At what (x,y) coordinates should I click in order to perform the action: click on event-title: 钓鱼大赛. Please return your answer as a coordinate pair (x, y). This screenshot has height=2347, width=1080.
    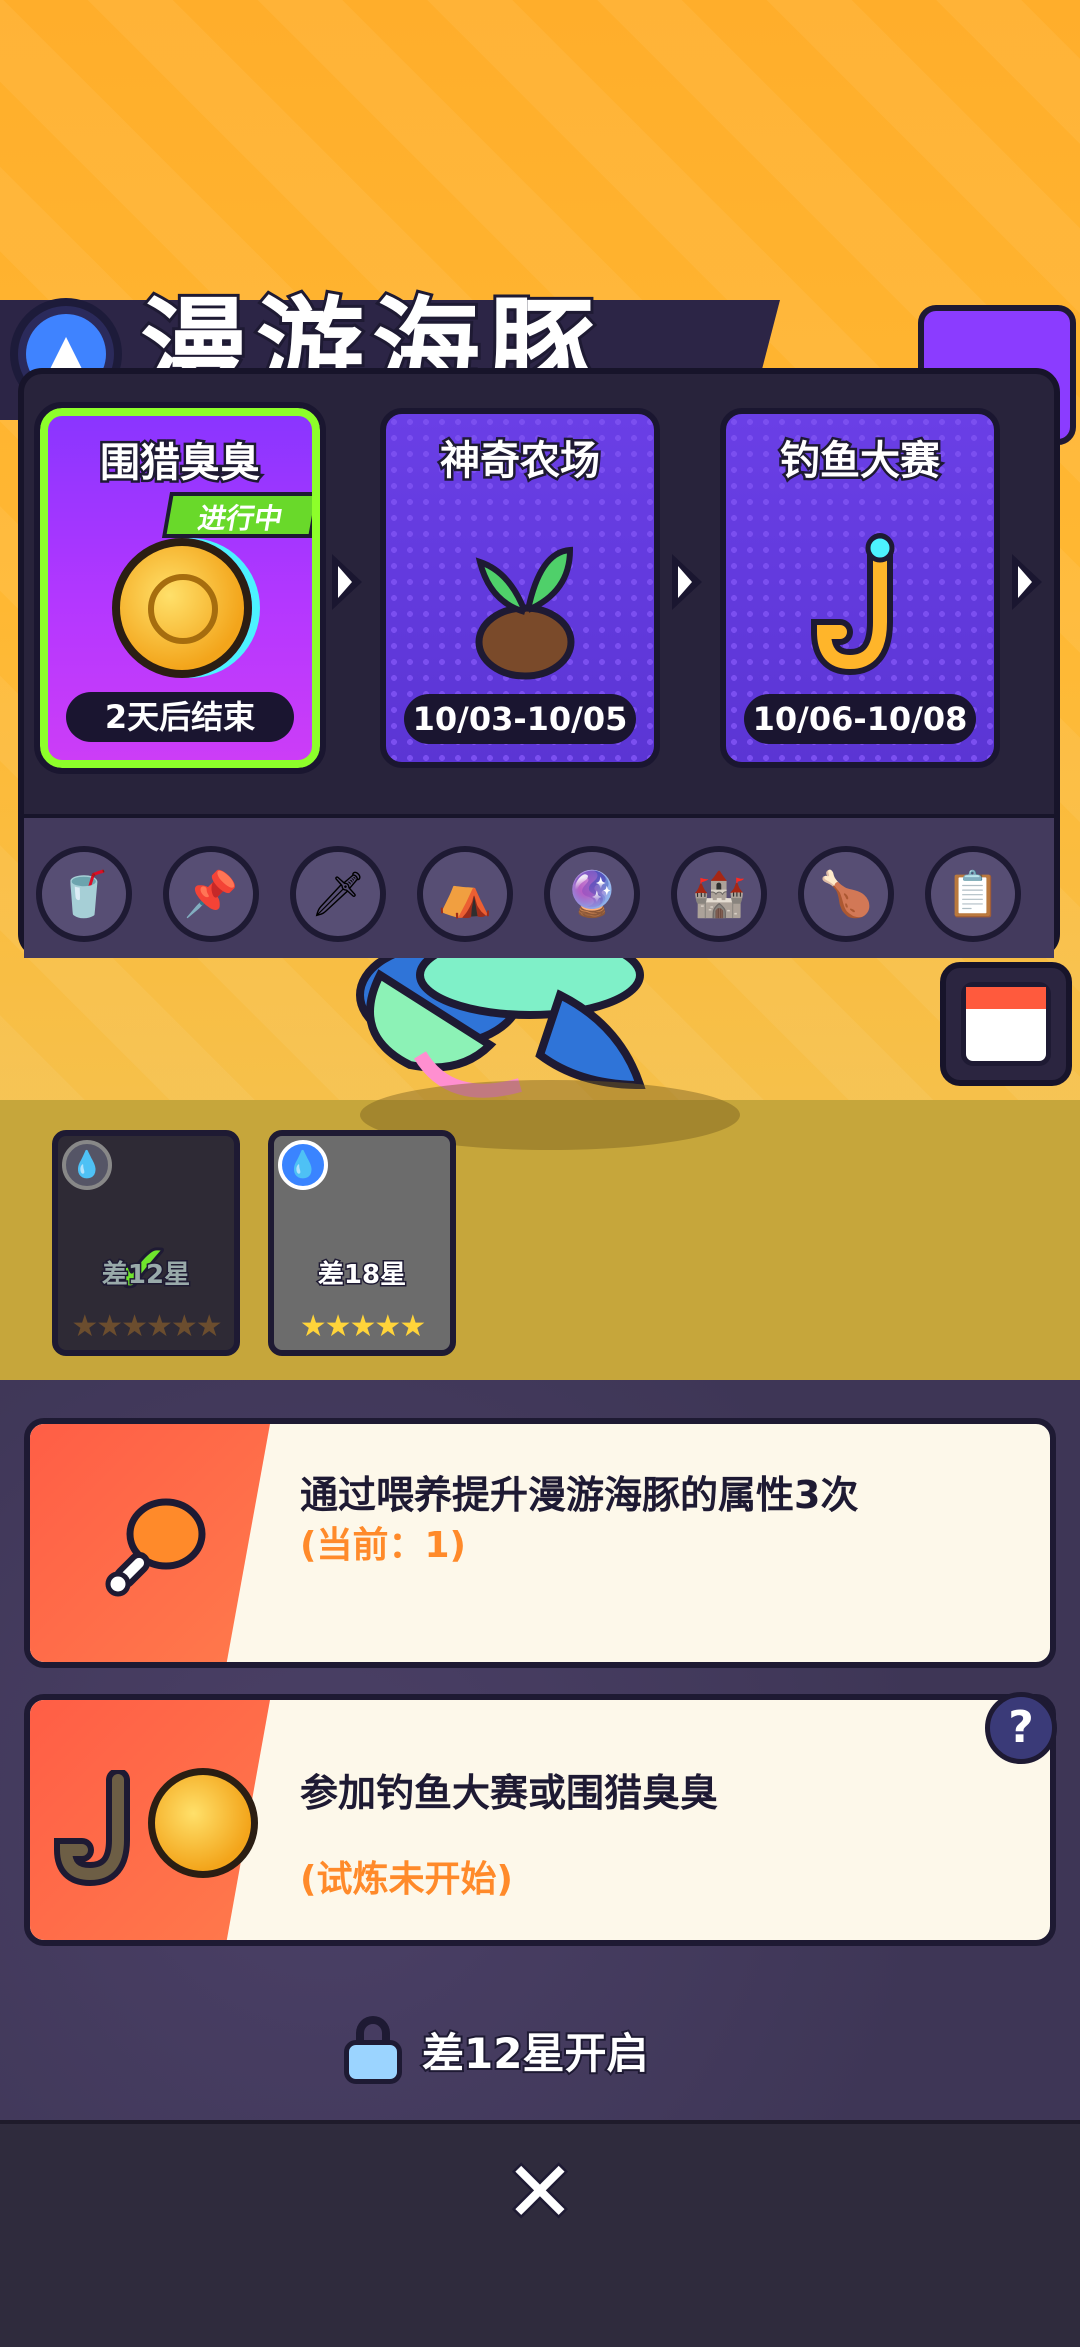
    Looking at the image, I should click on (860, 461).